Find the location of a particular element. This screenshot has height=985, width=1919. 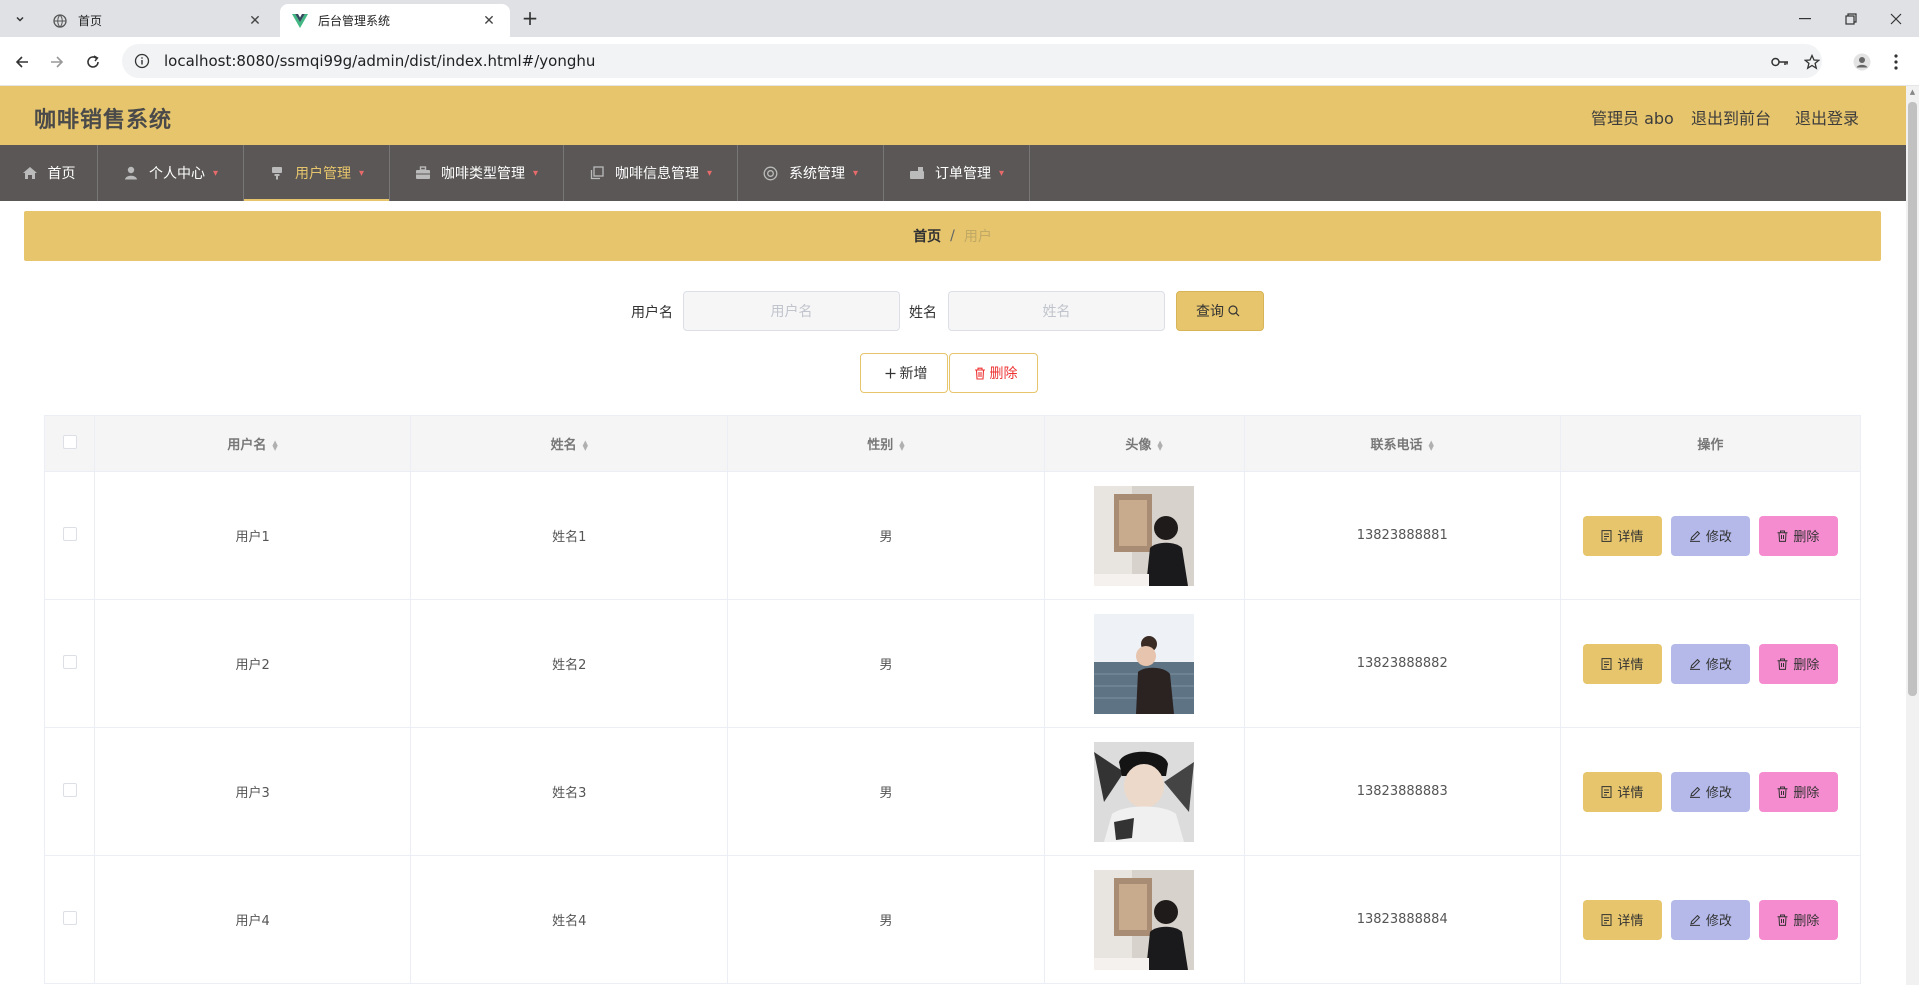

trash-icon is located at coordinates (1782, 664).